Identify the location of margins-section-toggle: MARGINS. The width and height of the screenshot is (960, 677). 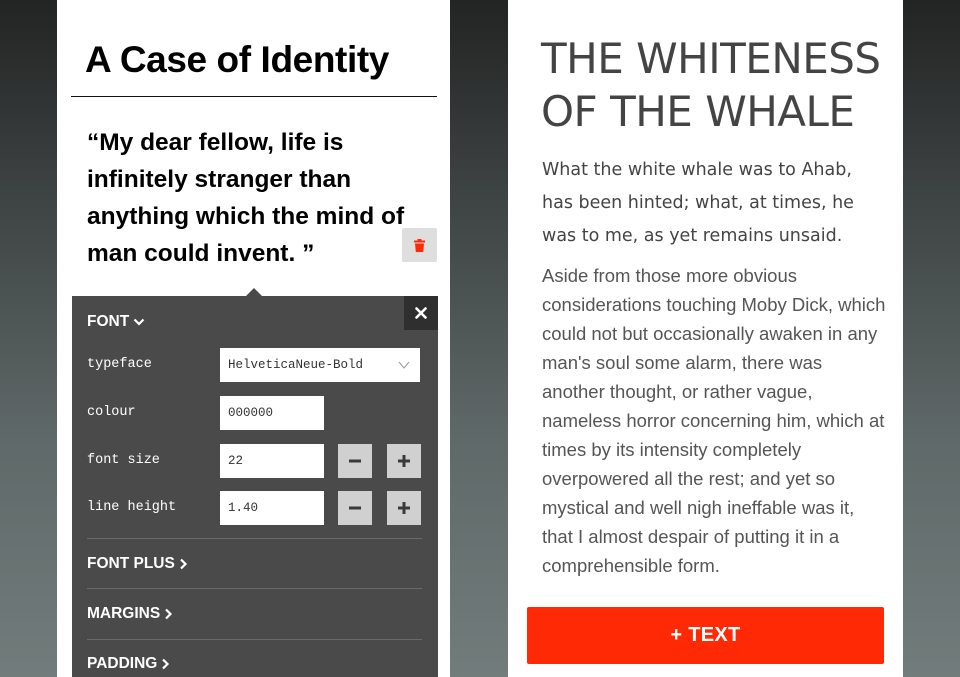
(130, 614).